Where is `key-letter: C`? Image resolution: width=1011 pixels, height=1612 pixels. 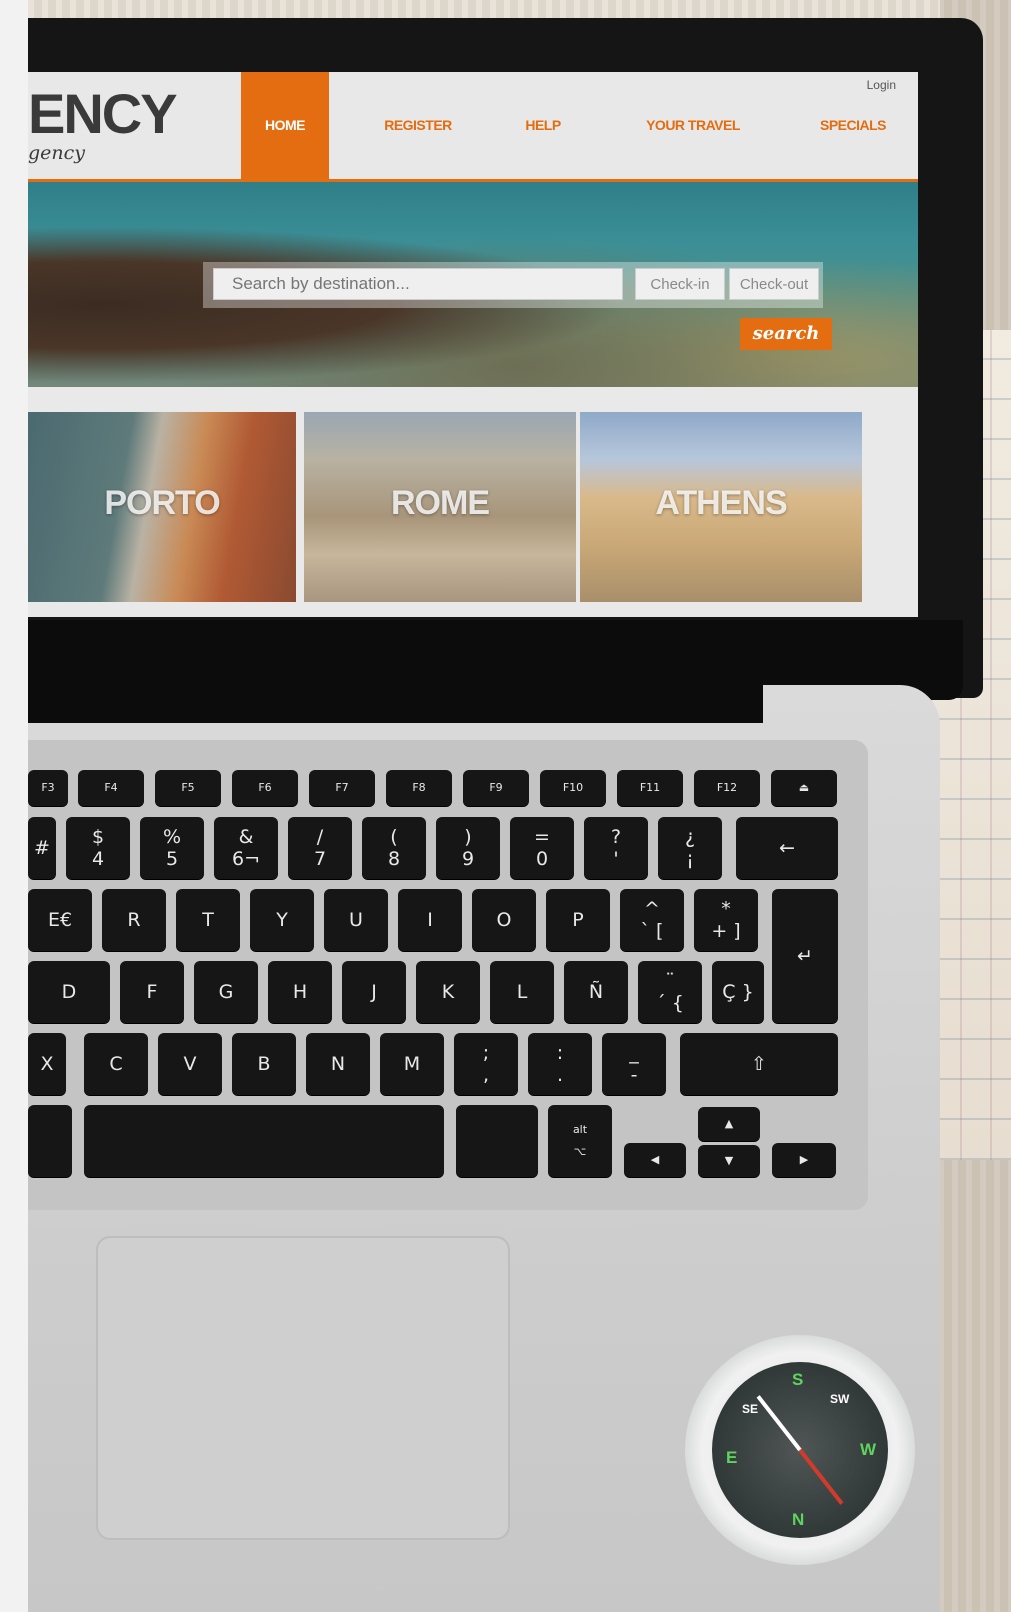 key-letter: C is located at coordinates (116, 1064).